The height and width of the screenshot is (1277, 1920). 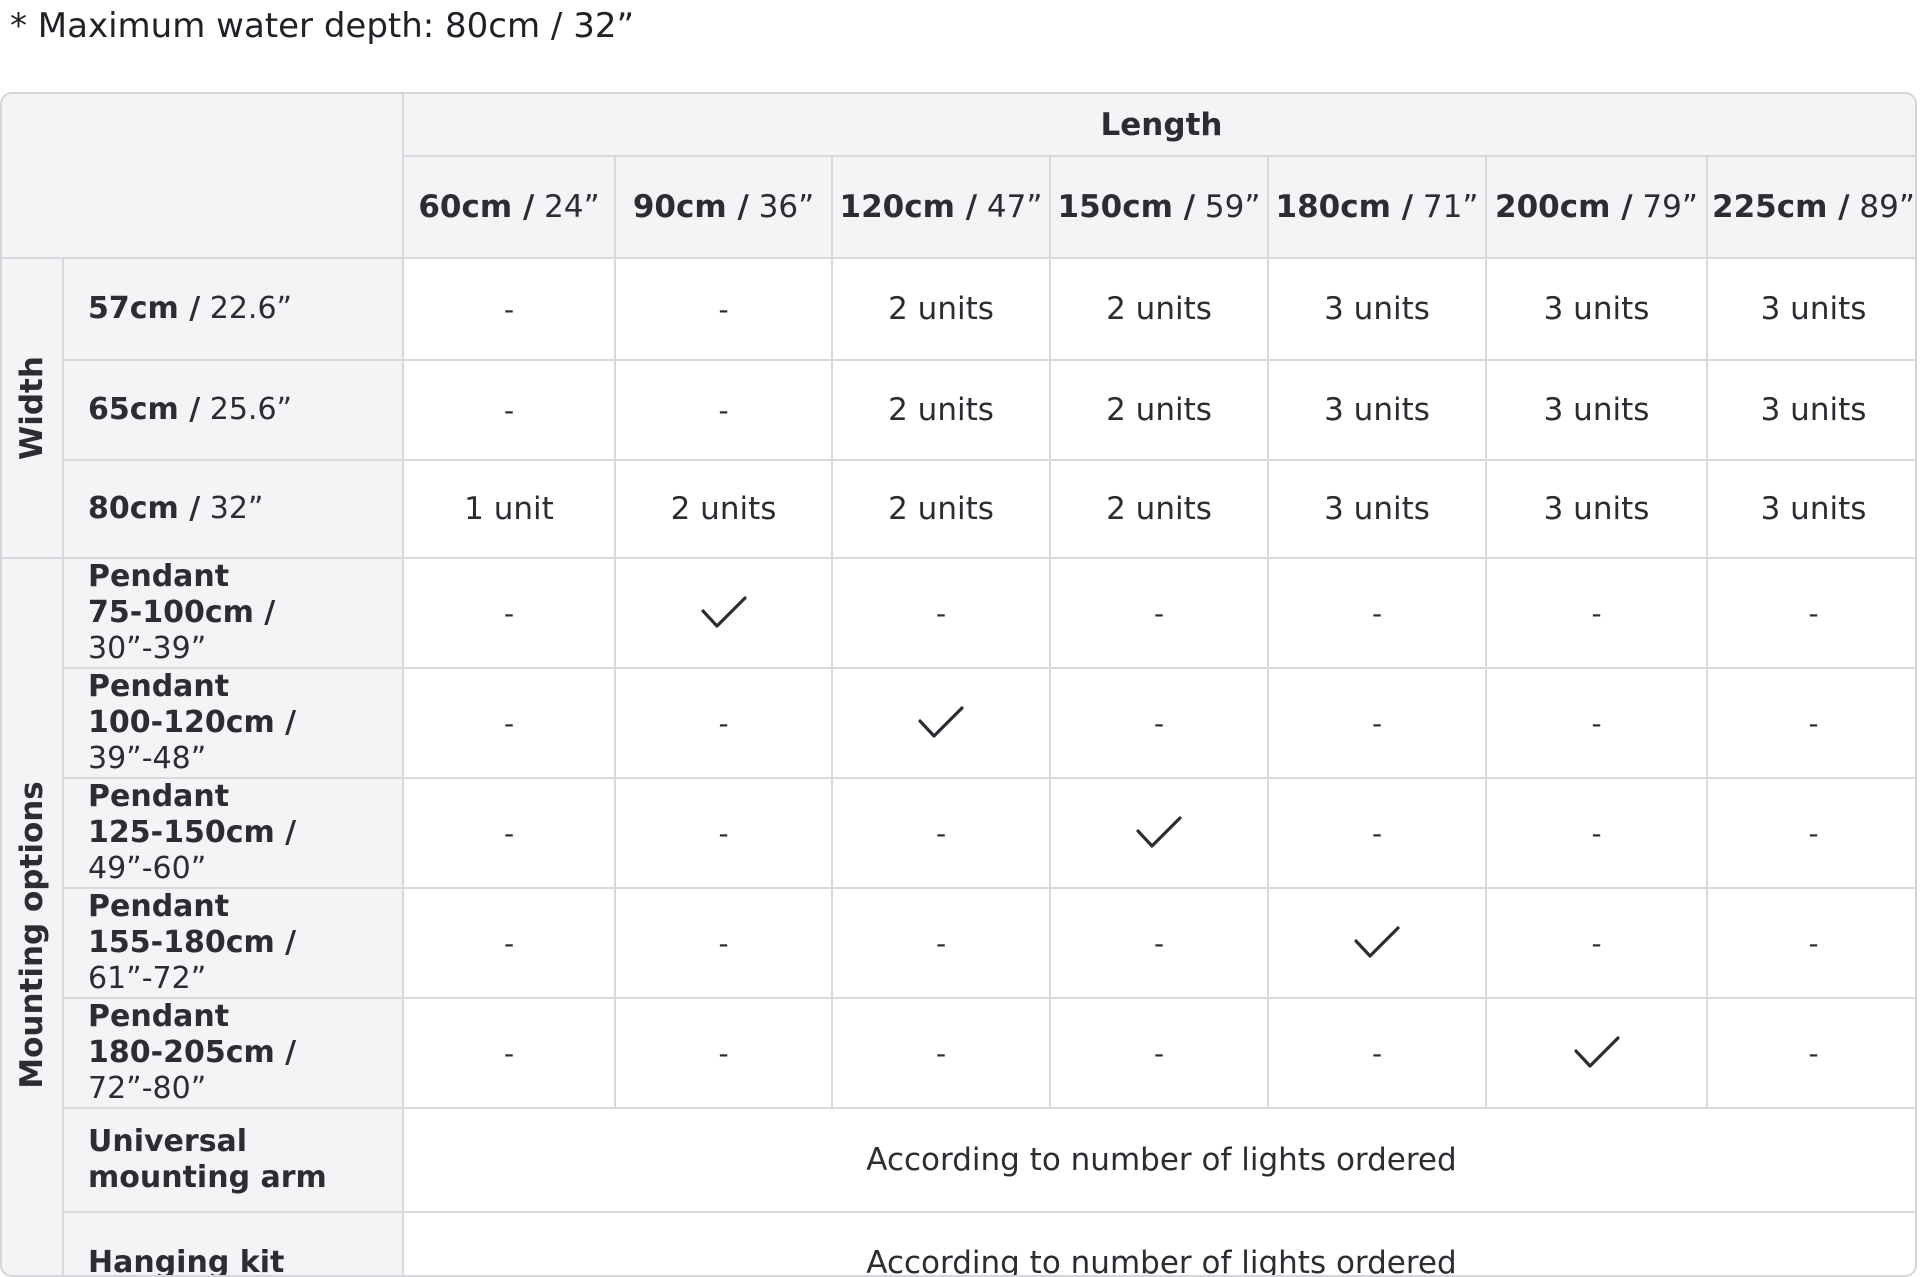 I want to click on mounting-group-text: Mounting options, so click(x=32, y=935).